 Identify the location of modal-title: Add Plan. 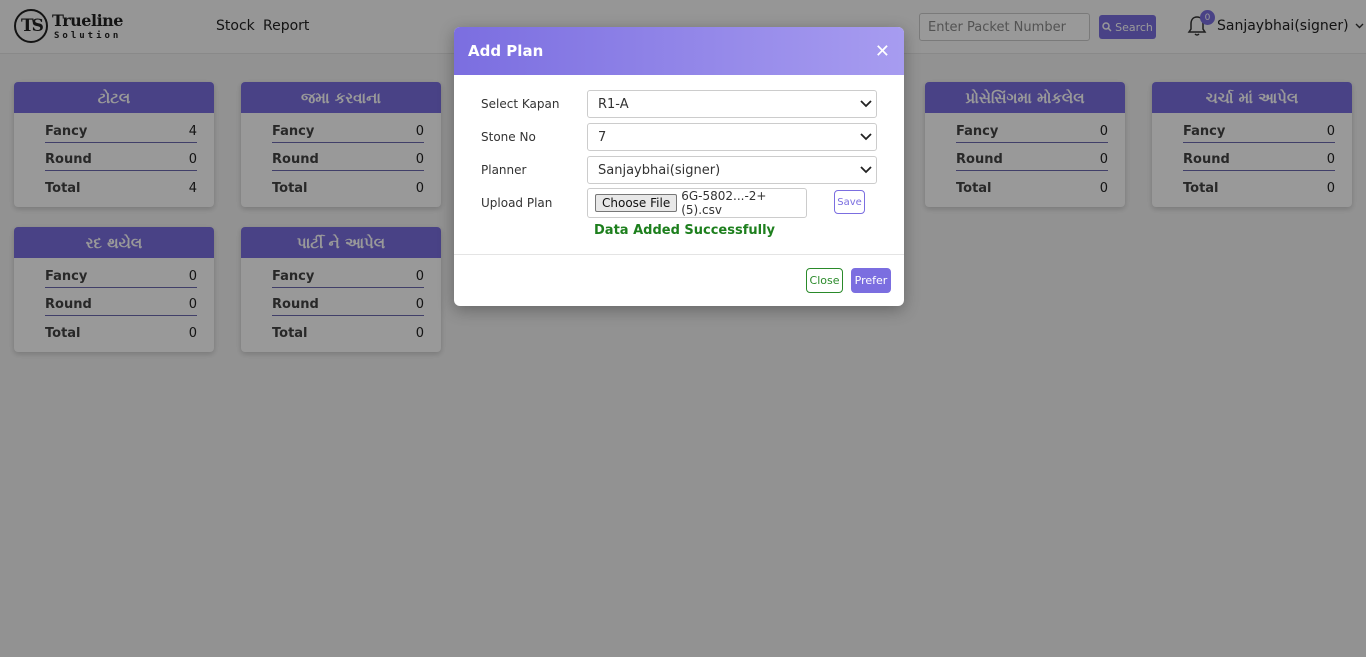
(506, 51).